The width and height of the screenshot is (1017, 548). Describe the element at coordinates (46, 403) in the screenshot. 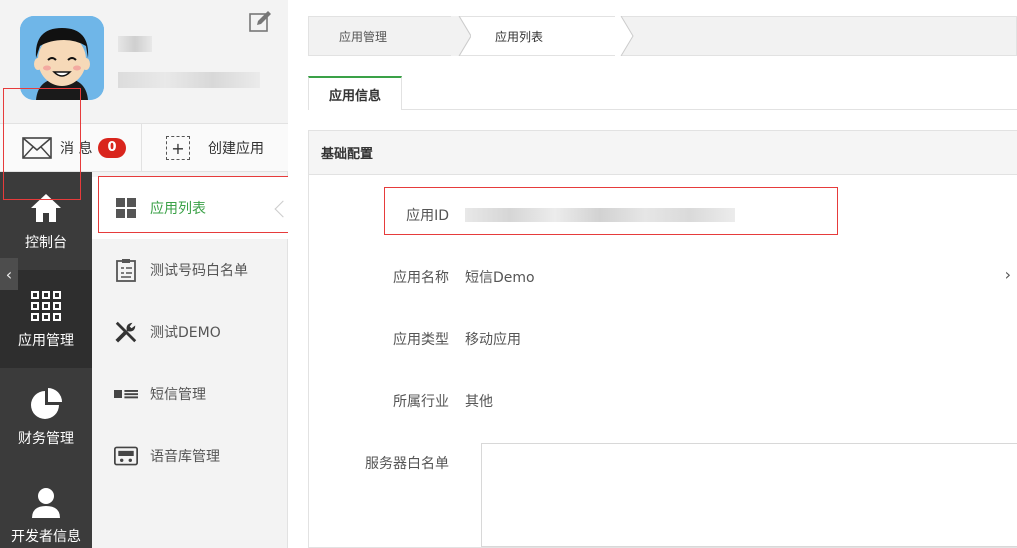

I see `pie-chart-icon` at that location.